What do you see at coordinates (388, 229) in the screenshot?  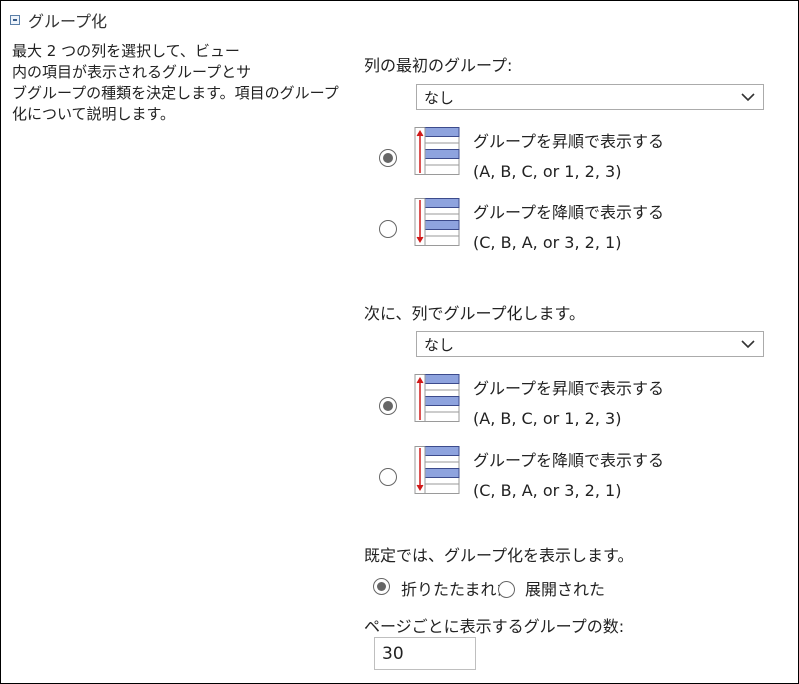 I see `first-group-descending-radio` at bounding box center [388, 229].